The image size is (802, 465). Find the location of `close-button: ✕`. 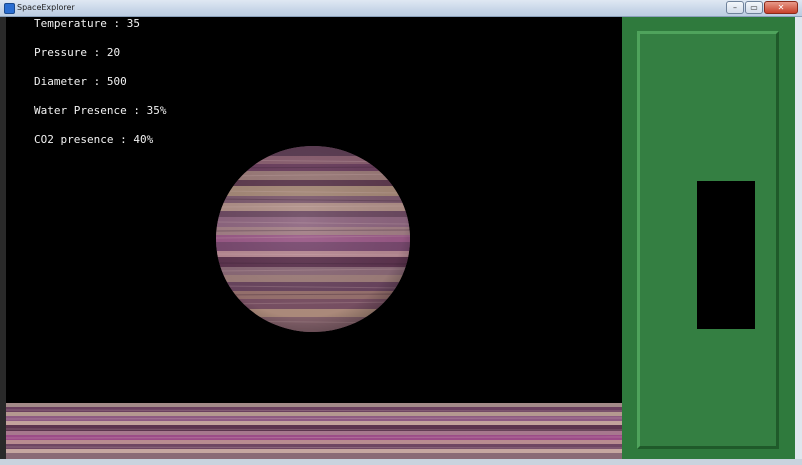

close-button: ✕ is located at coordinates (781, 7).